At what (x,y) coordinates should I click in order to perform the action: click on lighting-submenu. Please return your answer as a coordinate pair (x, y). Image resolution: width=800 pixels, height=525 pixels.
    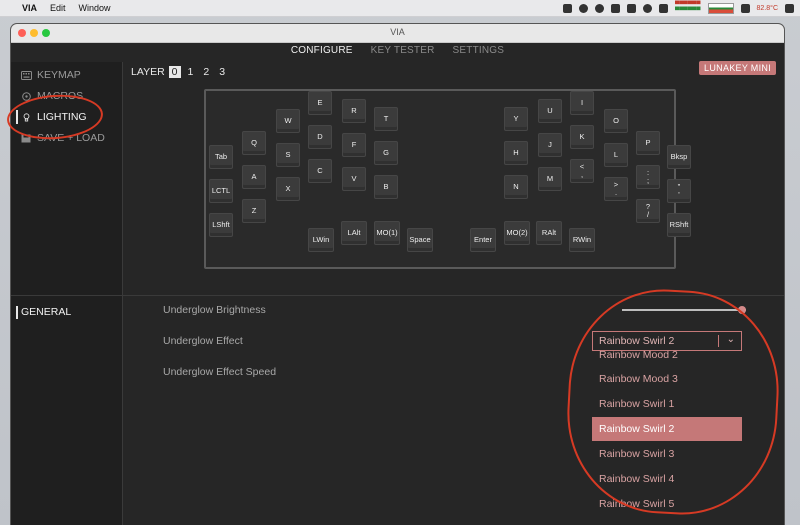
    Looking at the image, I should click on (67, 410).